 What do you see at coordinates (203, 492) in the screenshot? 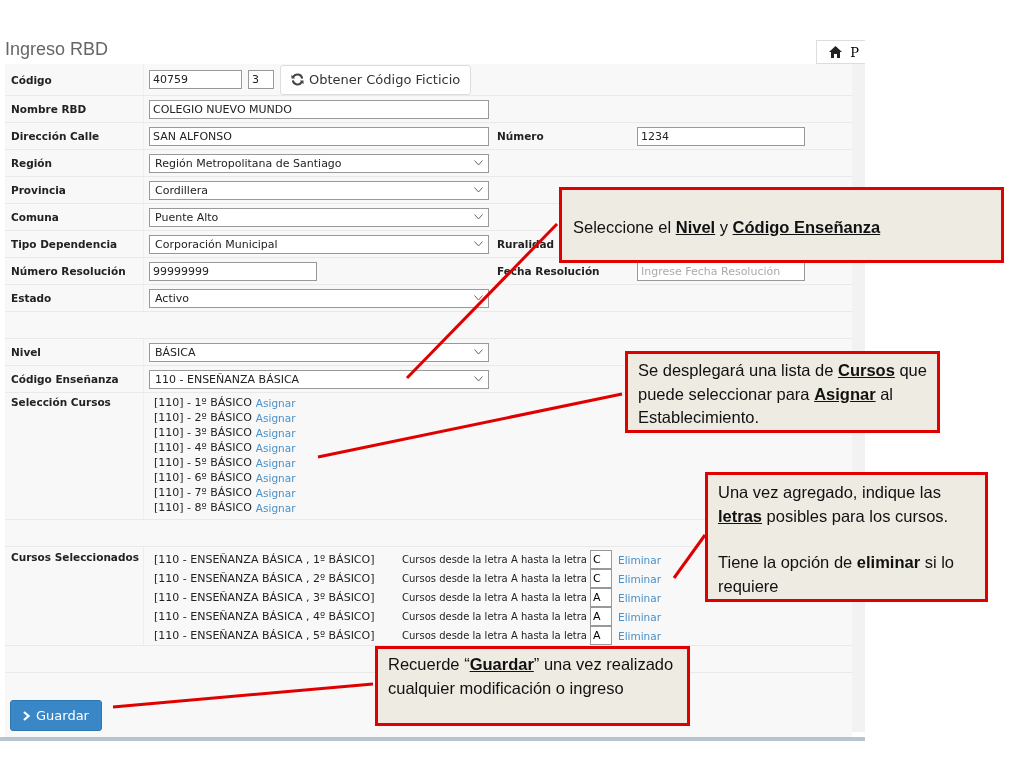
I see `course-name: [110] - 7º BÁSICO` at bounding box center [203, 492].